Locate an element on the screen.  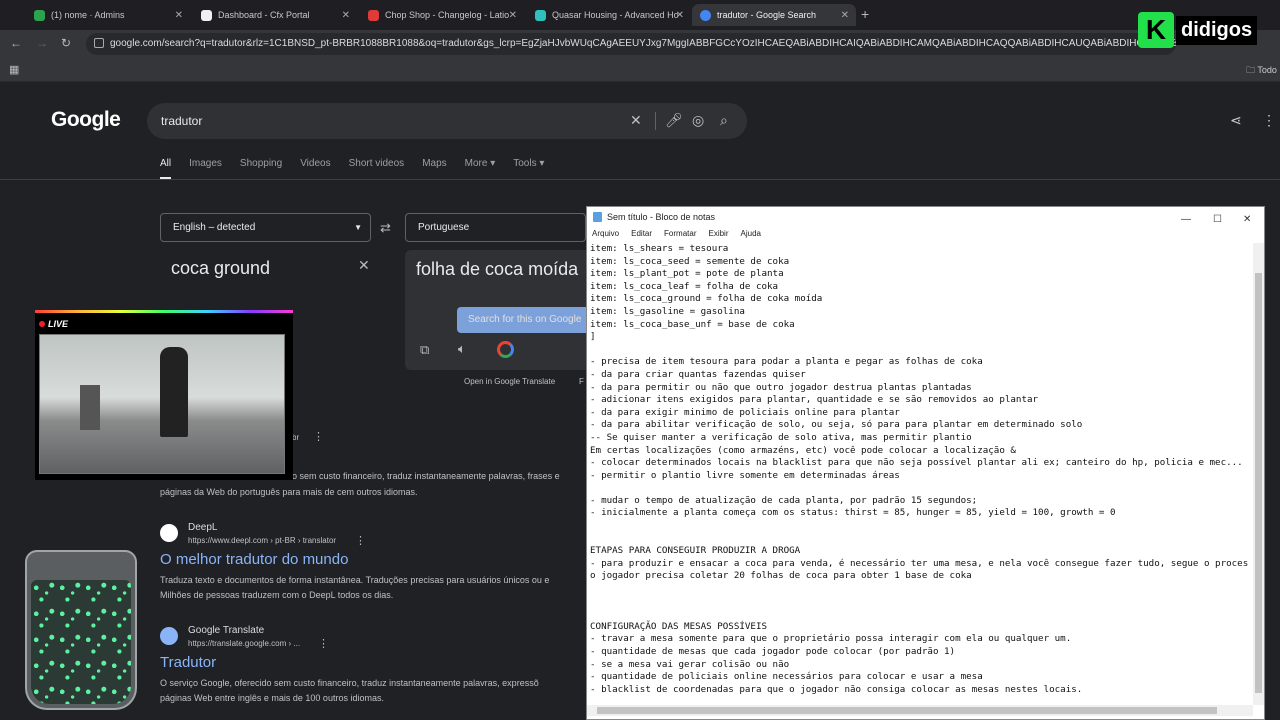
person-silhouette is located at coordinates (174, 392).